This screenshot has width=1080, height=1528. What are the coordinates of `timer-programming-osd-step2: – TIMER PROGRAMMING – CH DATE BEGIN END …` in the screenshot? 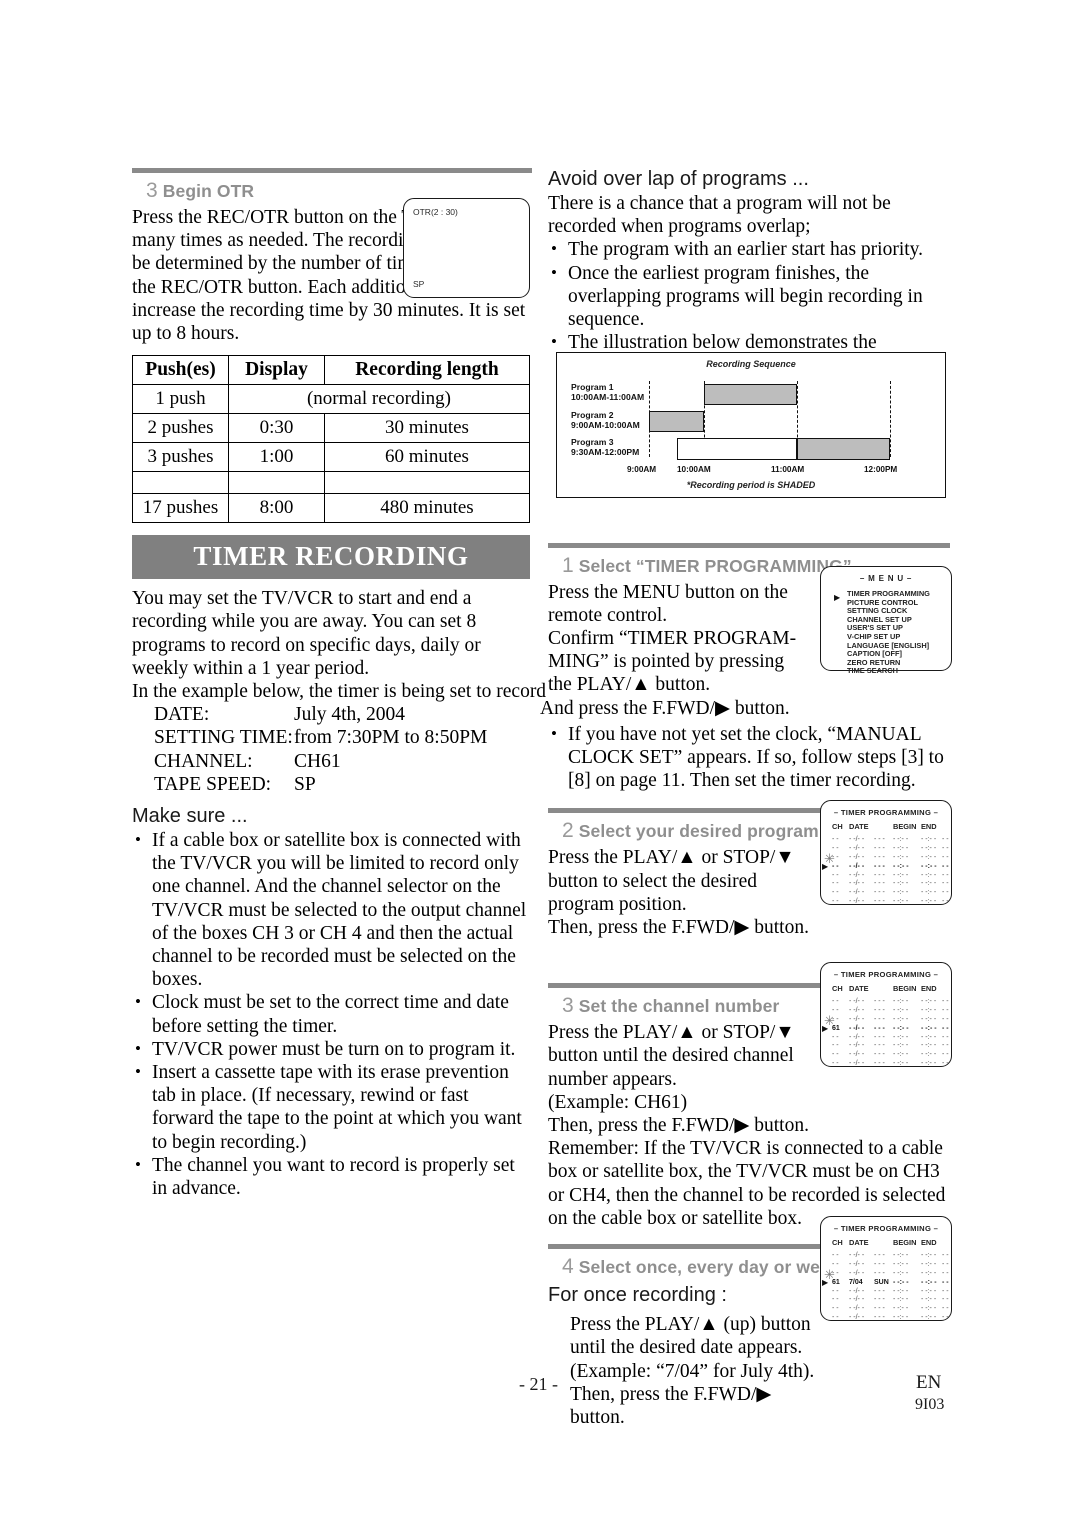 It's located at (886, 852).